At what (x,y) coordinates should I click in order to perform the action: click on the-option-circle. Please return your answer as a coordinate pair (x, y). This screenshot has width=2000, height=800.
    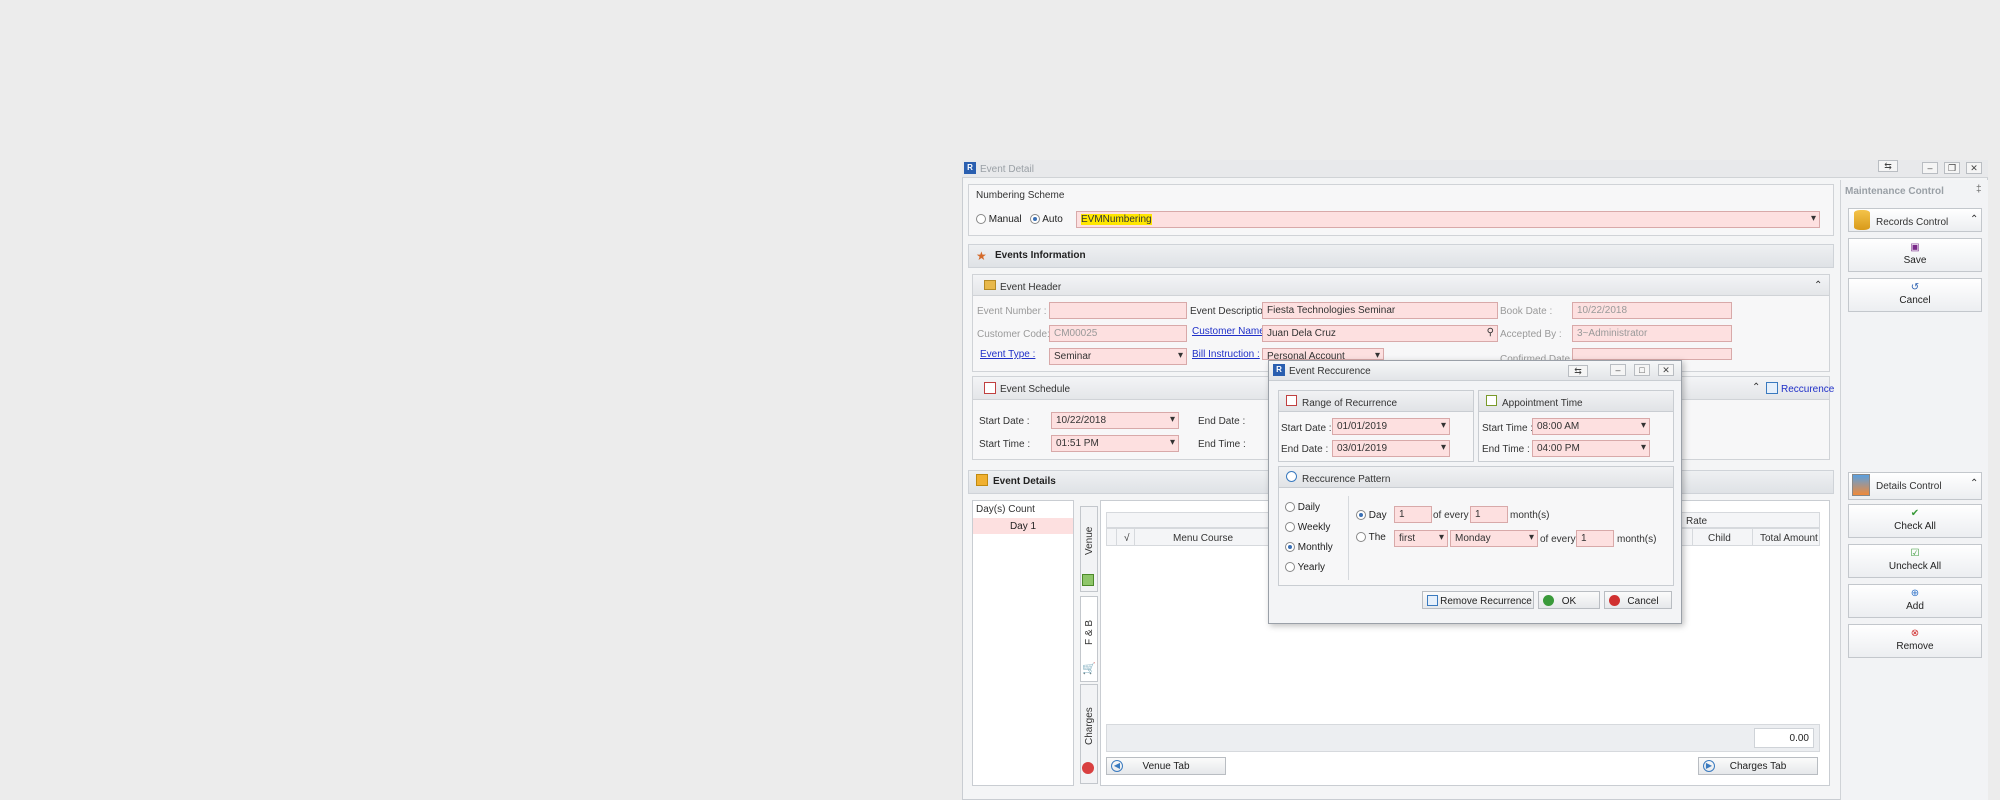
    Looking at the image, I should click on (1361, 537).